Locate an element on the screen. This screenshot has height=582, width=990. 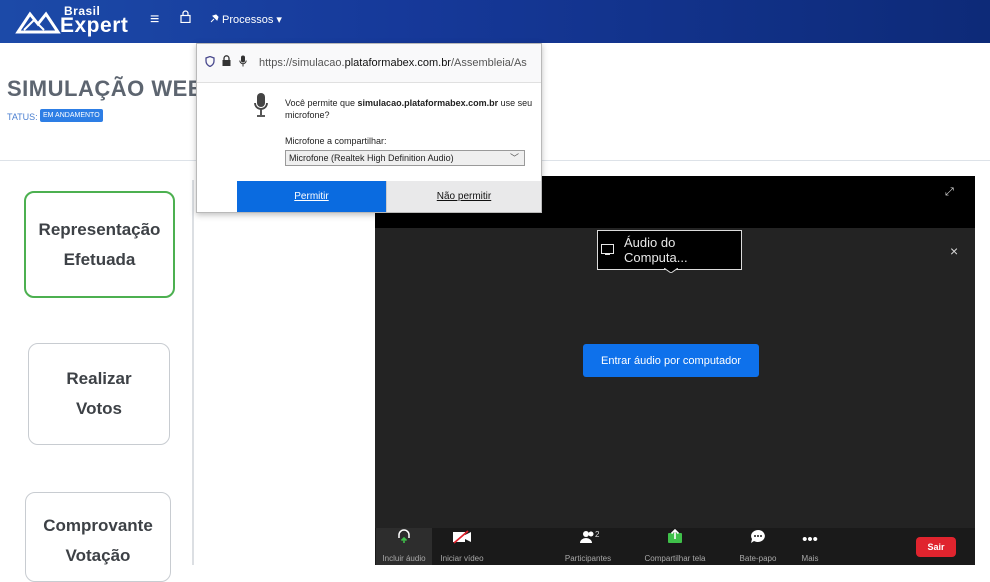
share-screen-label: Compartilhar tela is located at coordinates (675, 558).